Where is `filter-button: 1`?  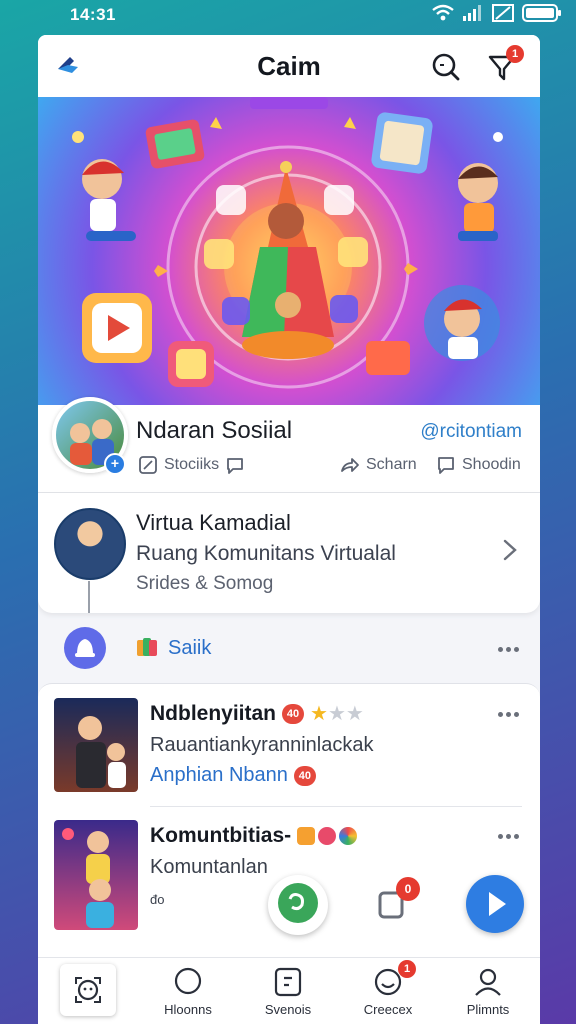
filter-button: 1 is located at coordinates (505, 65).